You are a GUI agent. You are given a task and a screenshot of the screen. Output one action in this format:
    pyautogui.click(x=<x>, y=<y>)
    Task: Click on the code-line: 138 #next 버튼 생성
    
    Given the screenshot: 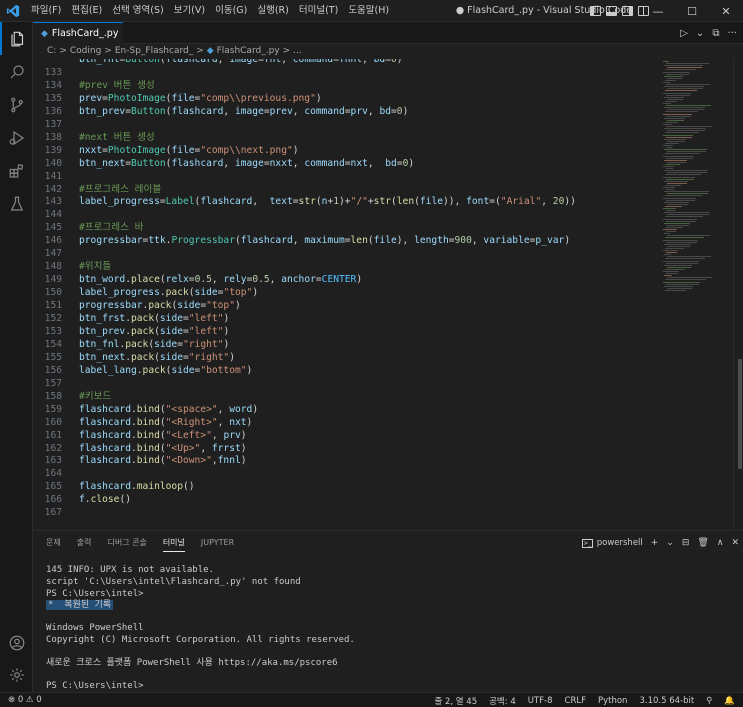 What is the action you would take?
    pyautogui.click(x=348, y=137)
    